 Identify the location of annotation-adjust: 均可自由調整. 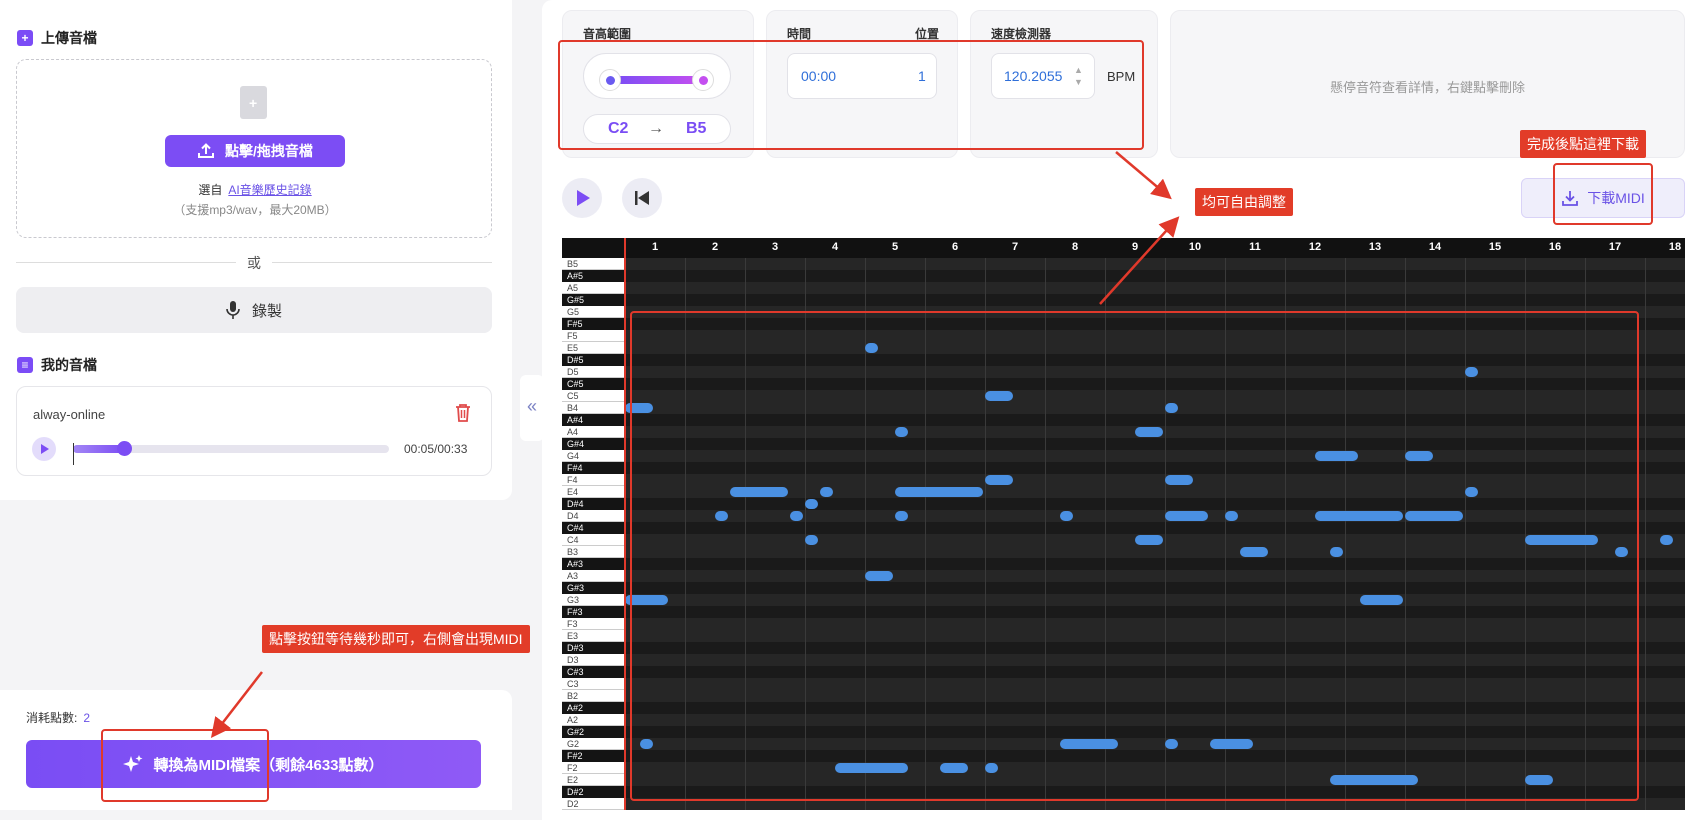
(1244, 202).